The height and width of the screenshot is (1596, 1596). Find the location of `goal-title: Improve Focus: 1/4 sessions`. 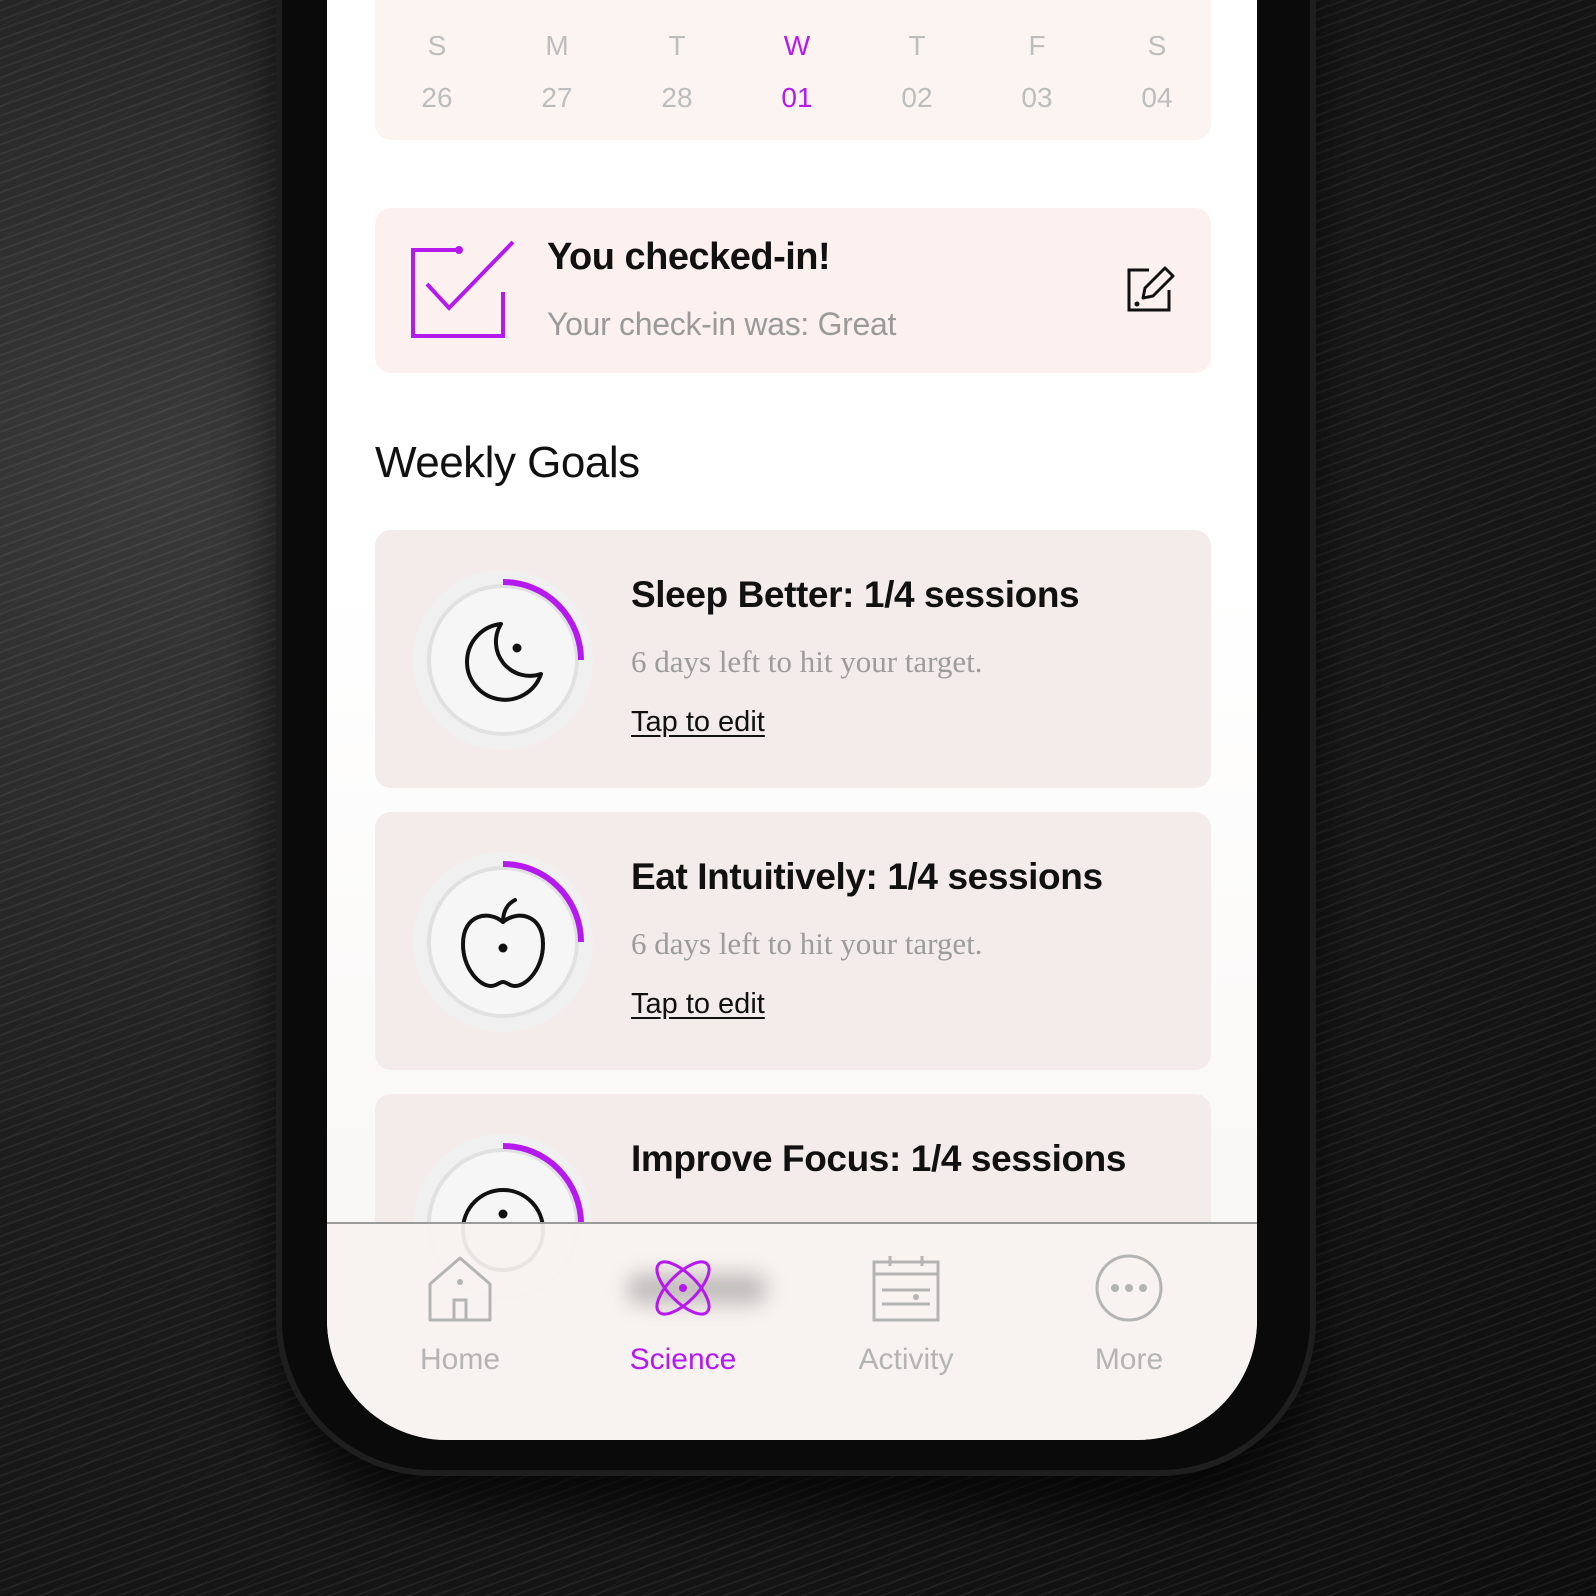

goal-title: Improve Focus: 1/4 sessions is located at coordinates (879, 1158).